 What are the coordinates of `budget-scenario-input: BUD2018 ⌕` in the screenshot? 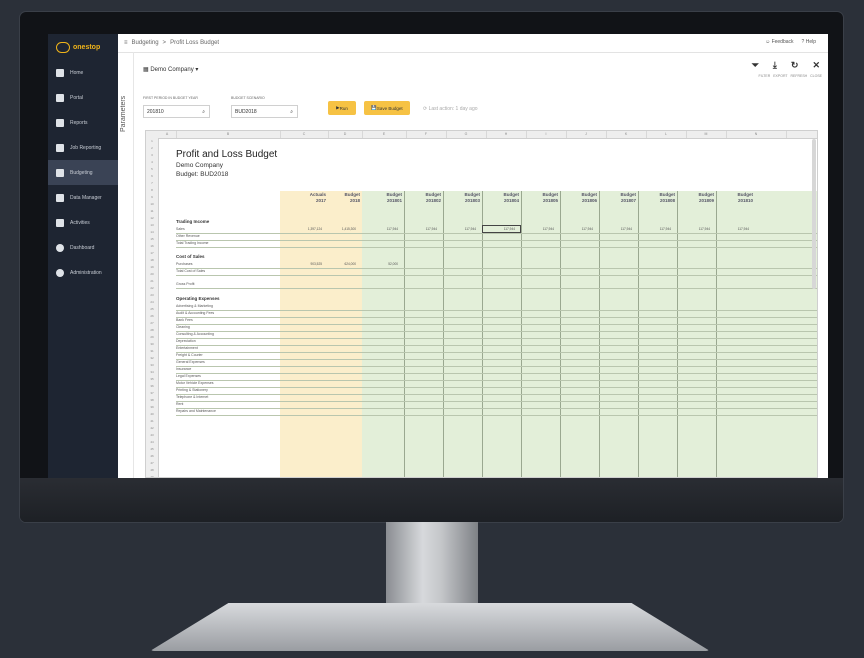 It's located at (264, 111).